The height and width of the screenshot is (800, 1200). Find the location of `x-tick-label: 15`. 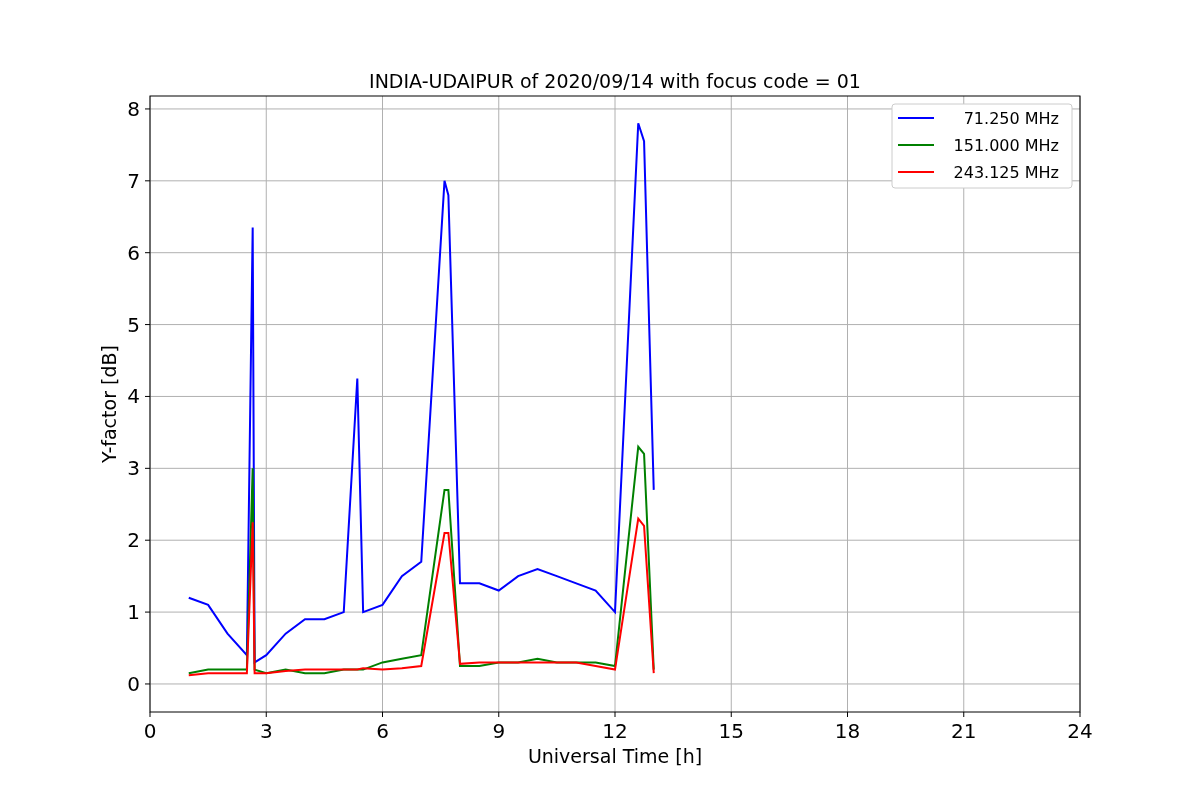

x-tick-label: 15 is located at coordinates (731, 731).